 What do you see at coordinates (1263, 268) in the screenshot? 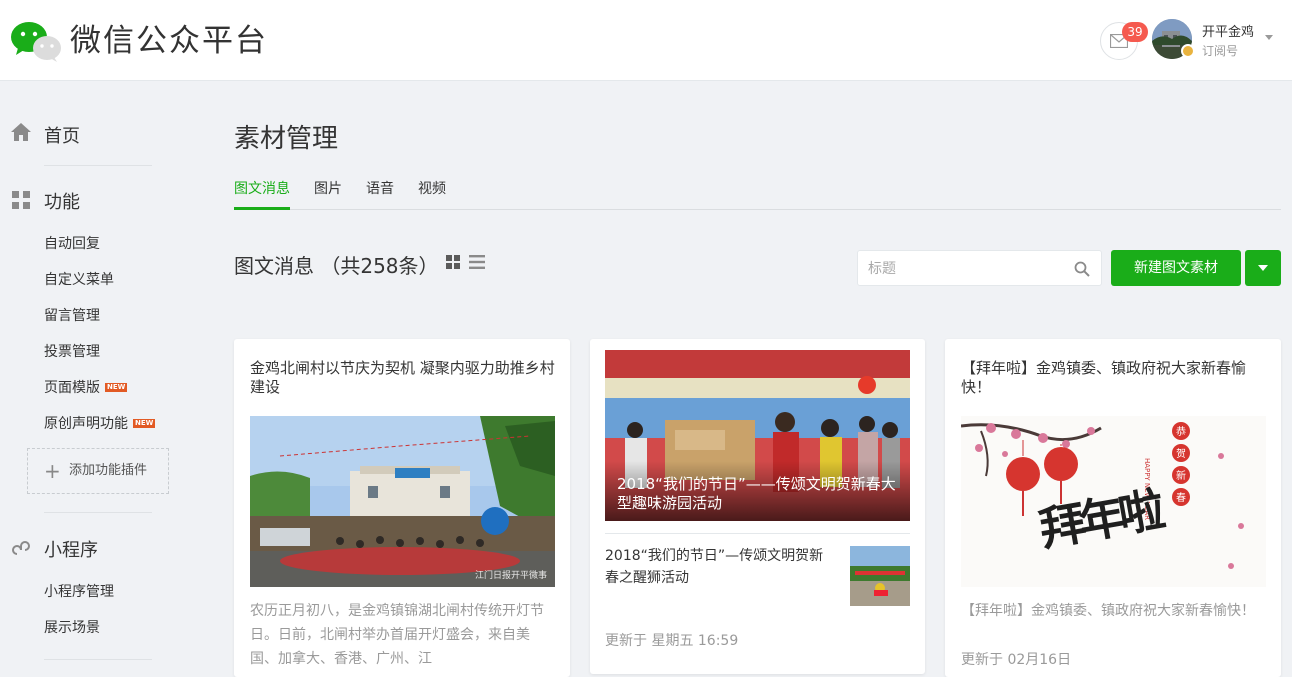
I see `new-article-dropdown-button` at bounding box center [1263, 268].